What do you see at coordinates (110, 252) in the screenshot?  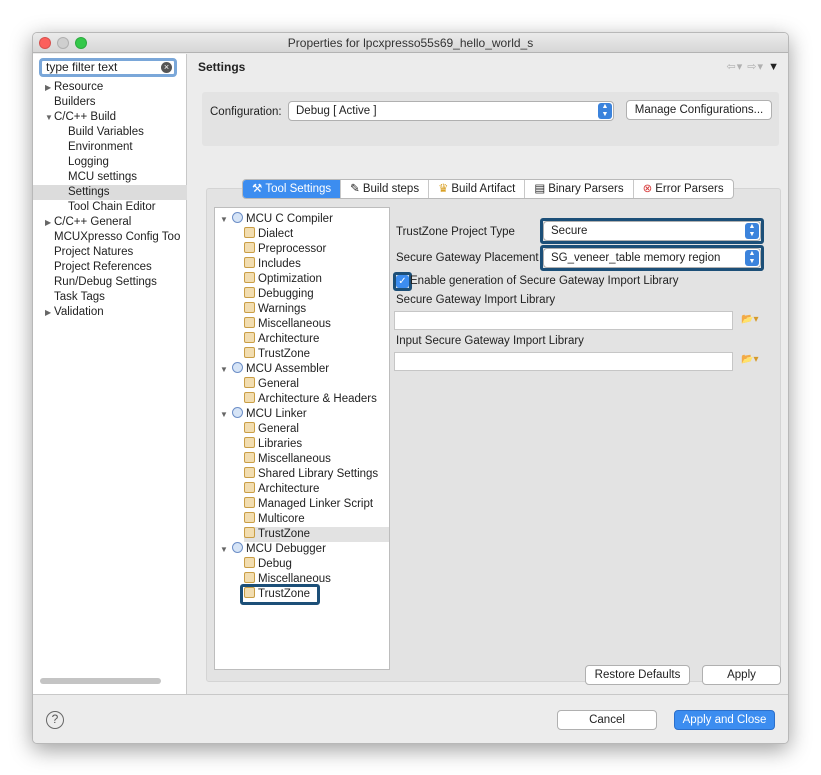 I see `sidebar-item: Project Natures` at bounding box center [110, 252].